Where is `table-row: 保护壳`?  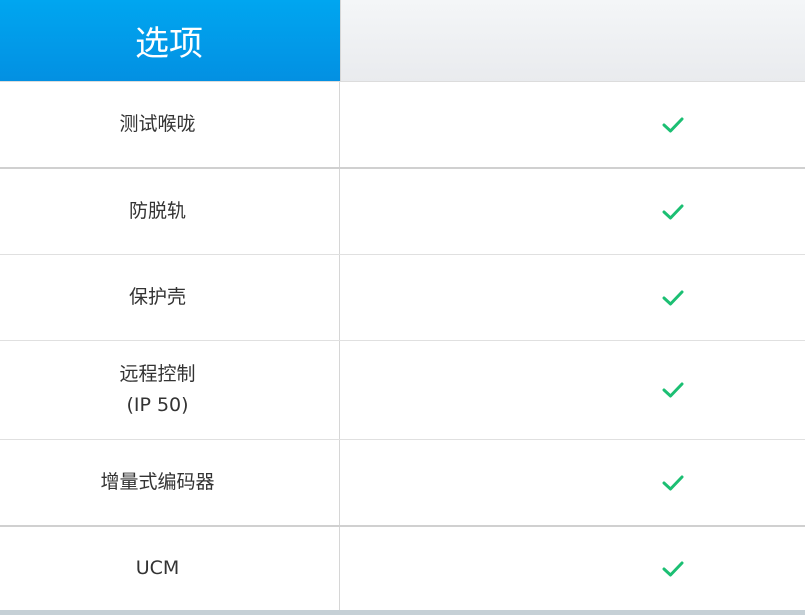
table-row: 保护壳 is located at coordinates (402, 297).